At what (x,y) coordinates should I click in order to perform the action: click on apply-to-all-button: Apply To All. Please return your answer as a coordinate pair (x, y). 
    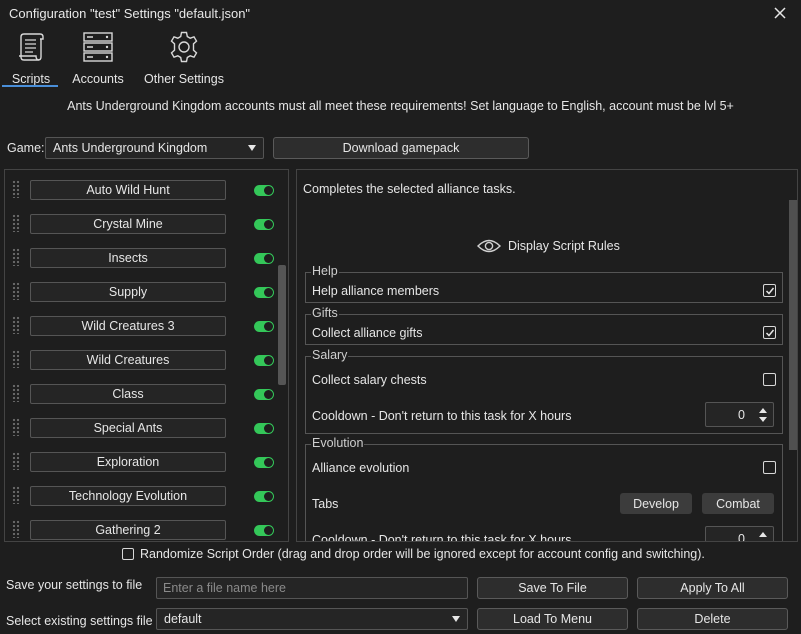
    Looking at the image, I should click on (712, 588).